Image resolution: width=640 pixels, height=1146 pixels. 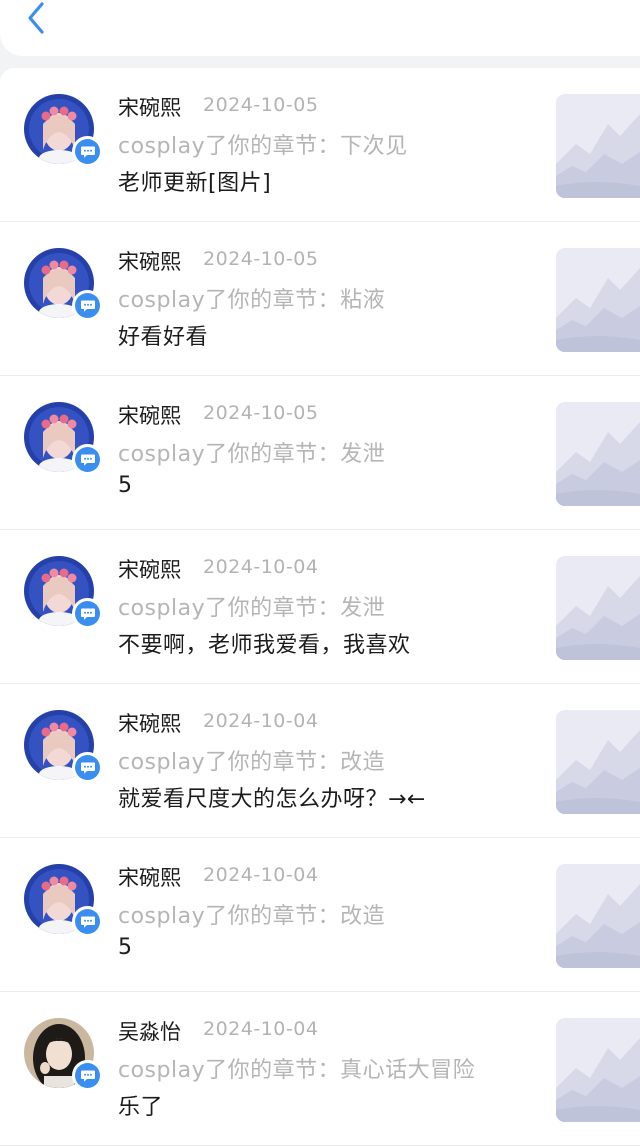 I want to click on user-name: 吴淼怡, so click(x=149, y=1031).